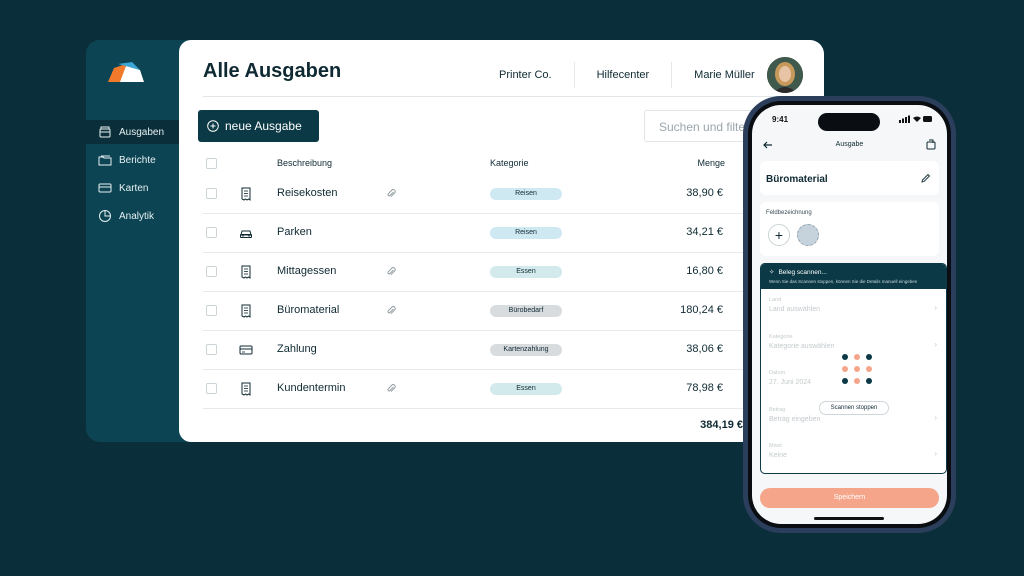 This screenshot has width=1024, height=576. I want to click on column-header-amount: Menge, so click(711, 163).